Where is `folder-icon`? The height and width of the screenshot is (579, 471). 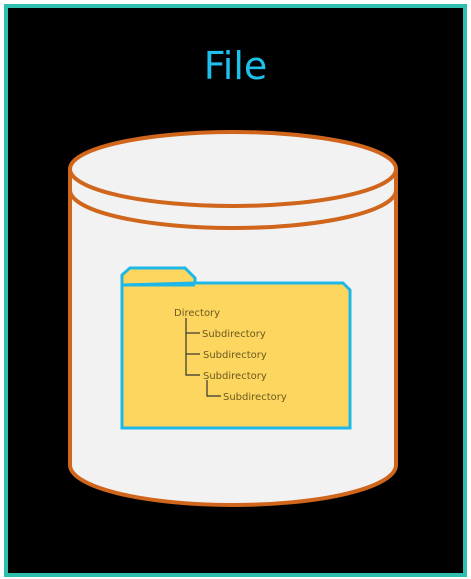 folder-icon is located at coordinates (236, 348).